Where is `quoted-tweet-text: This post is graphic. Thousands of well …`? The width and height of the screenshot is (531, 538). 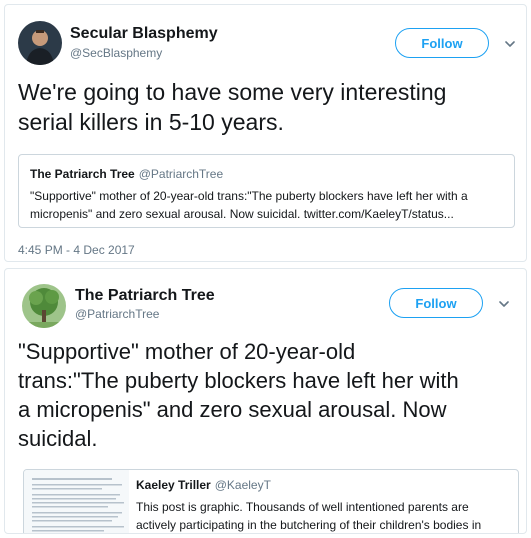
quoted-tweet-text: This post is graphic. Thousands of well … is located at coordinates (309, 516).